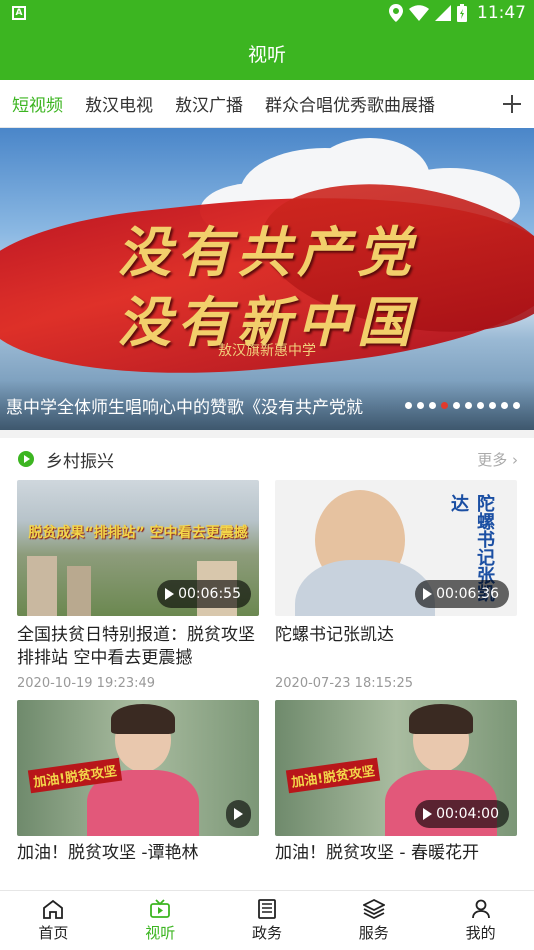  What do you see at coordinates (373, 908) in the screenshot?
I see `layers-icon` at bounding box center [373, 908].